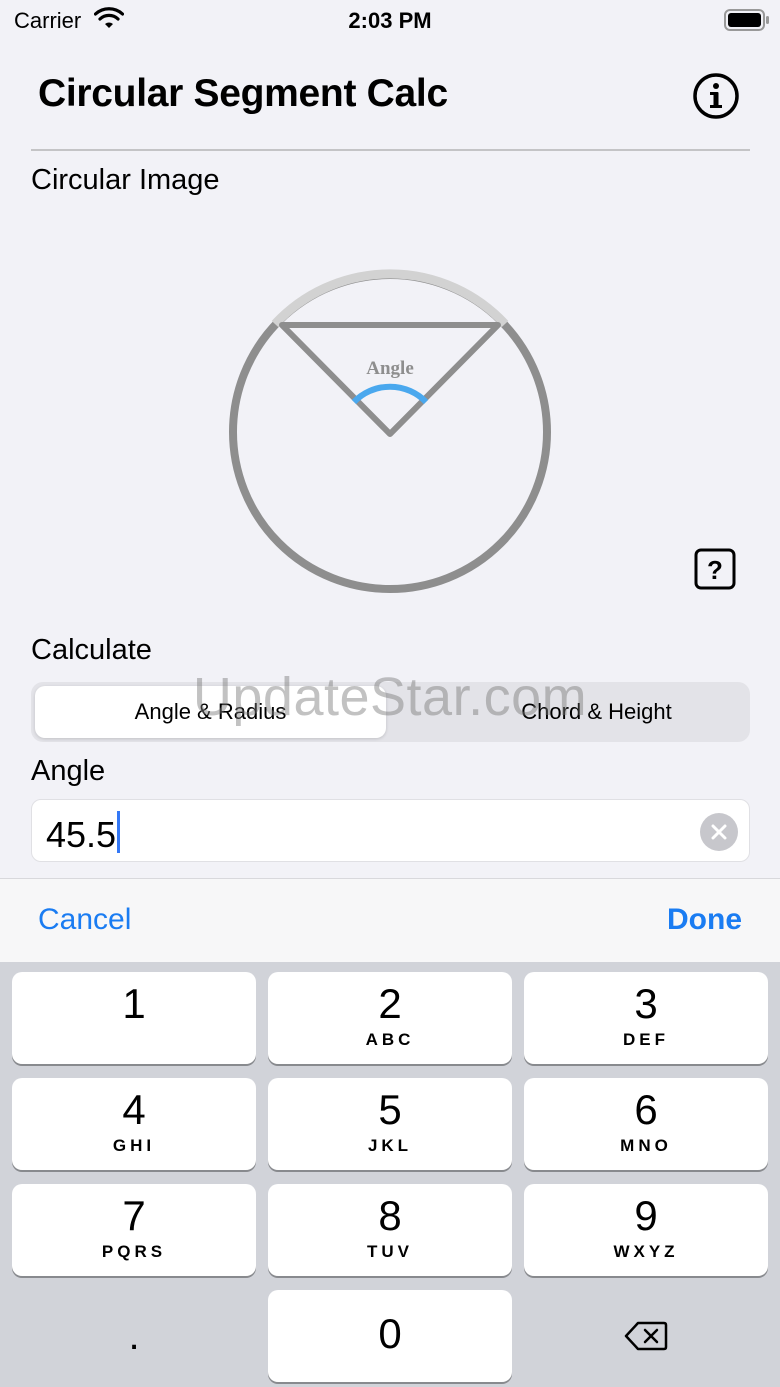 The width and height of the screenshot is (780, 1387). Describe the element at coordinates (390, 394) in the screenshot. I see `angle-arc` at that location.